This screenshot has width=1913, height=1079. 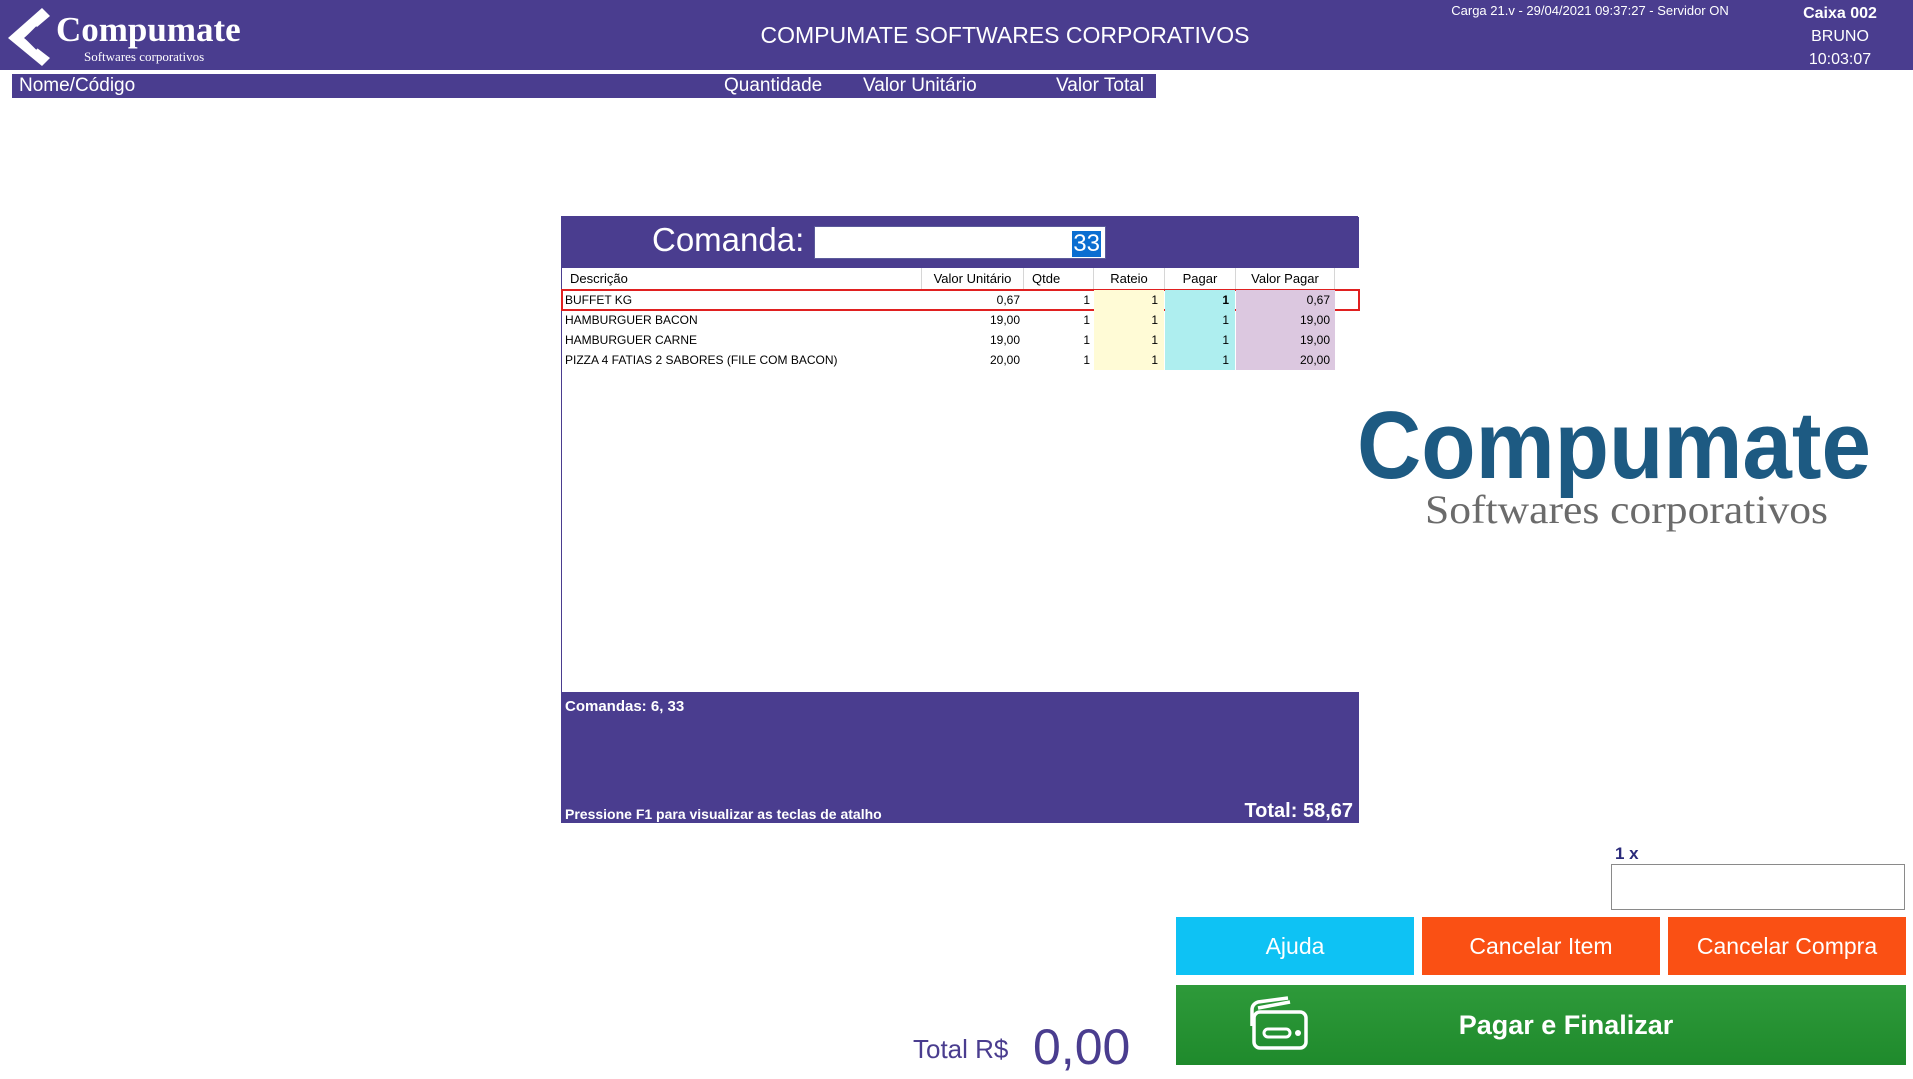 What do you see at coordinates (742, 279) in the screenshot?
I see `grid-col-descricao: Descrição` at bounding box center [742, 279].